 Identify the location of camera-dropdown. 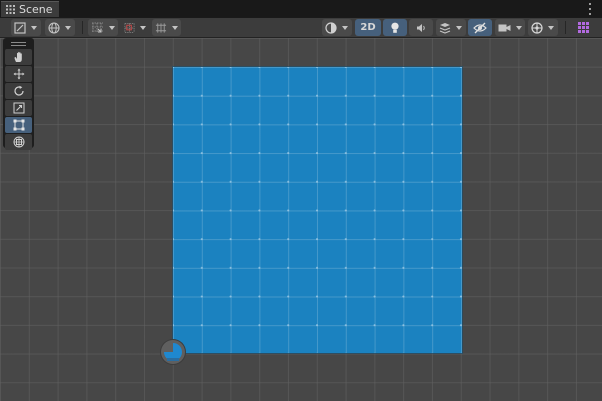
(510, 27).